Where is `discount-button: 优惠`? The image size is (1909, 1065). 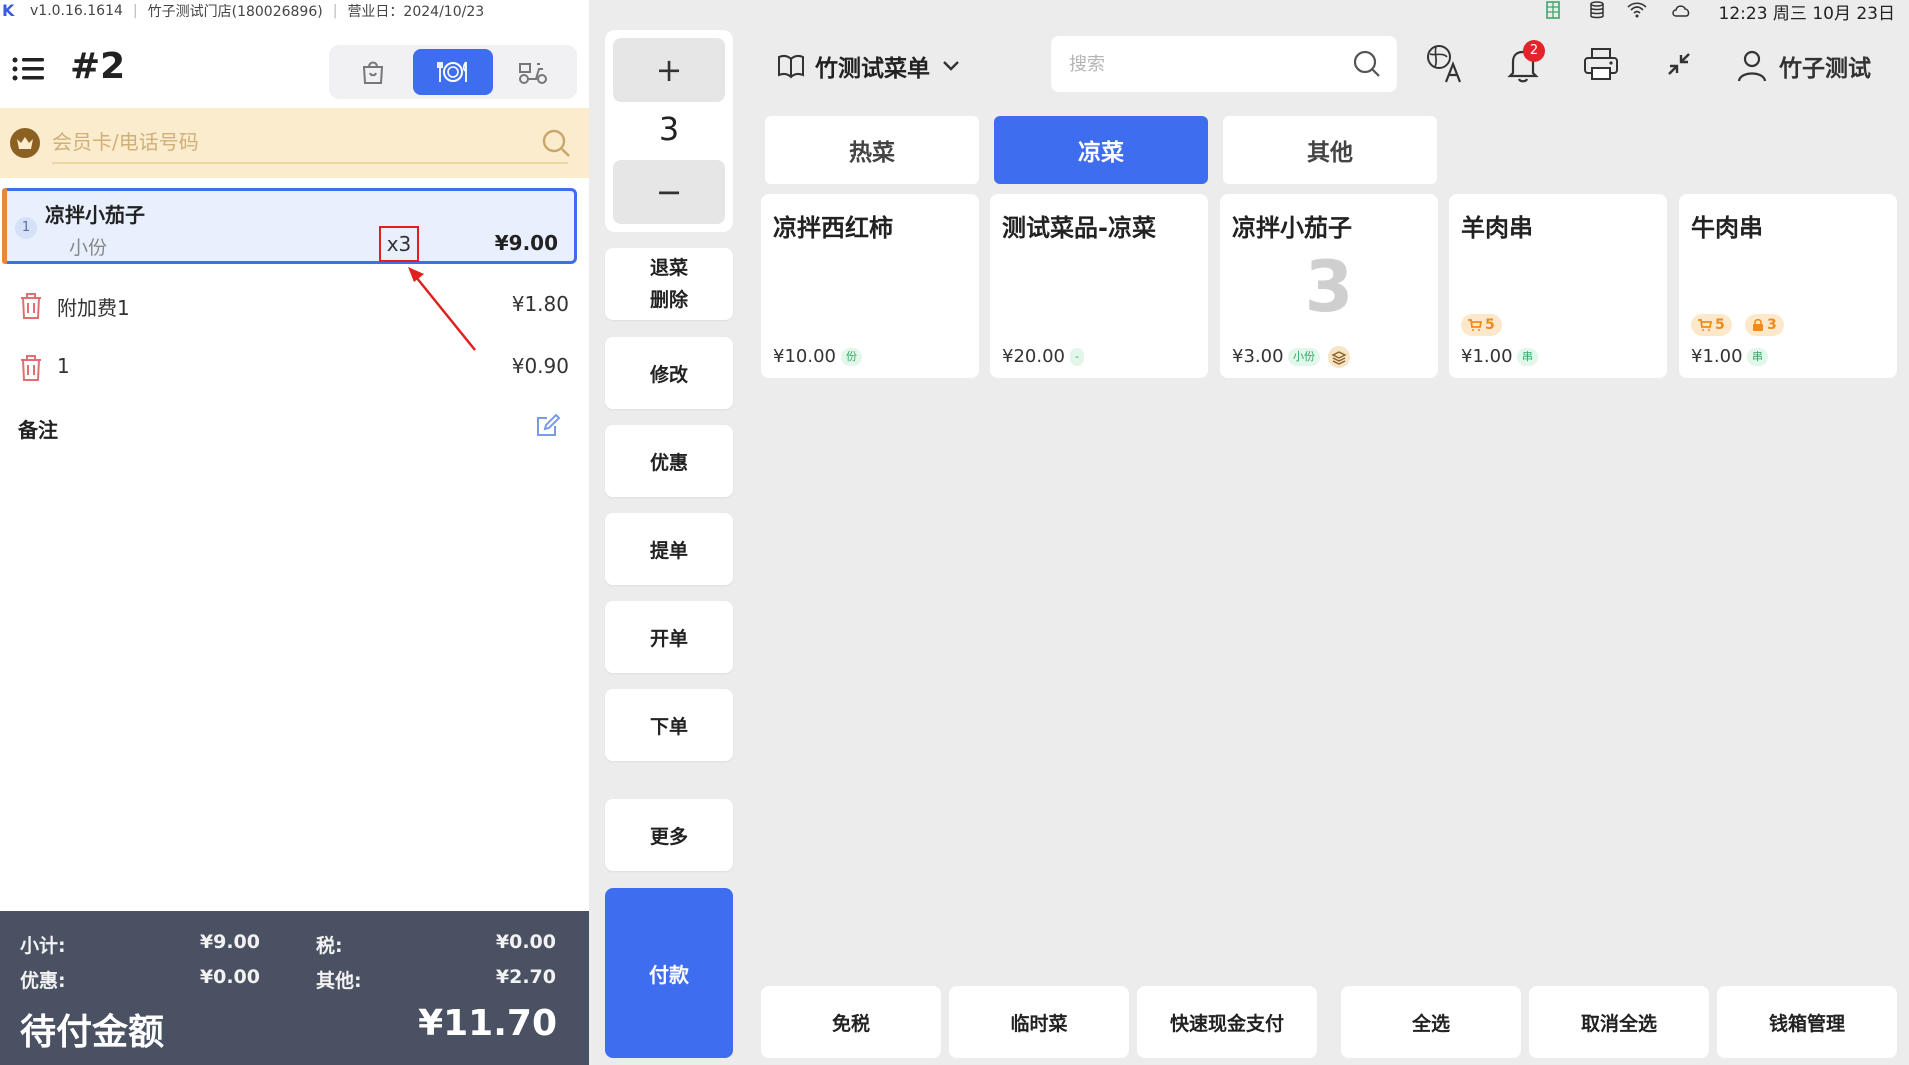
discount-button: 优惠 is located at coordinates (669, 461).